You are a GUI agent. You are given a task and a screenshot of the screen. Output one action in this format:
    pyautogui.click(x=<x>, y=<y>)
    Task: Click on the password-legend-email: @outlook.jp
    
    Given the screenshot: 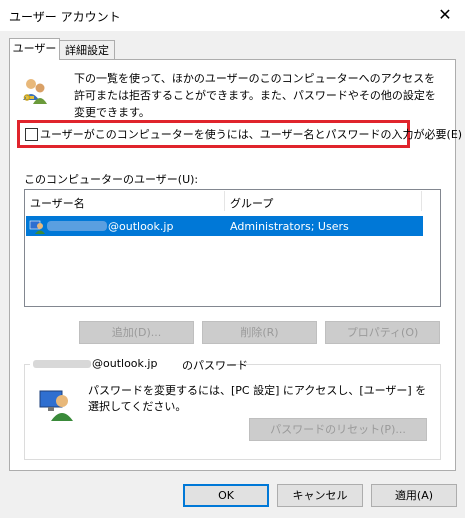 What is the action you would take?
    pyautogui.click(x=125, y=363)
    